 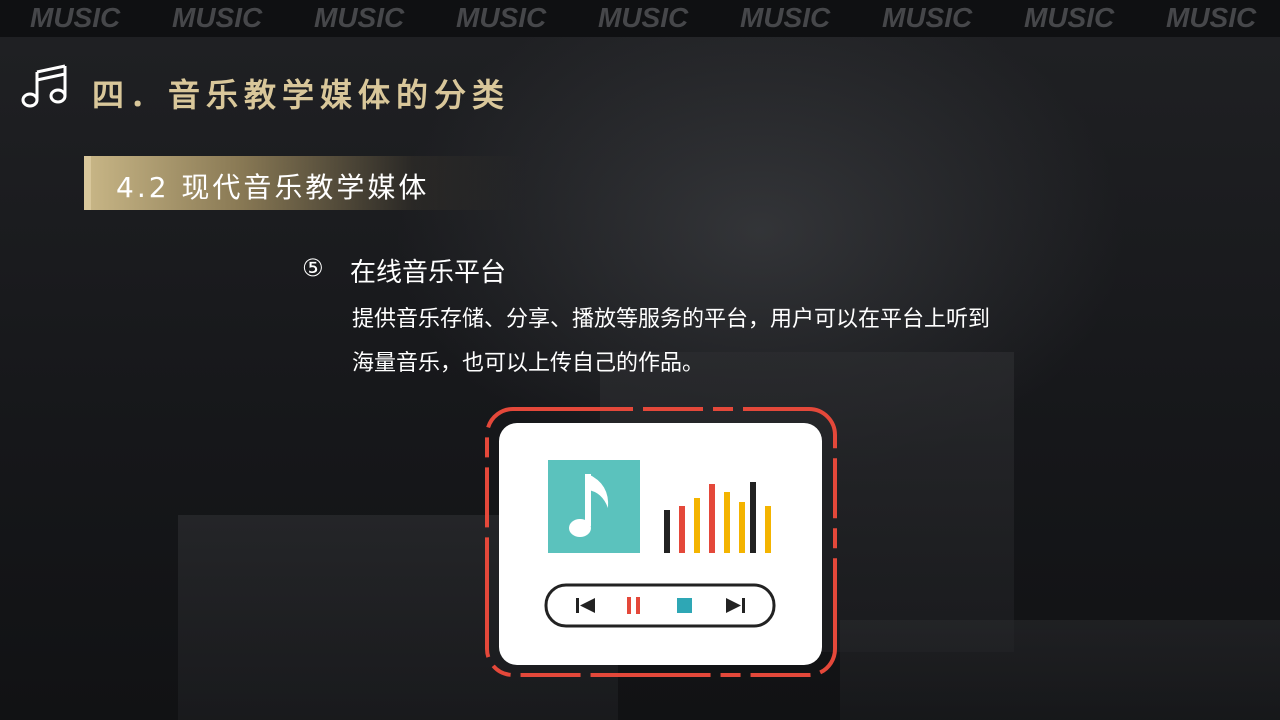 I want to click on music-player-illustration, so click(x=661, y=542).